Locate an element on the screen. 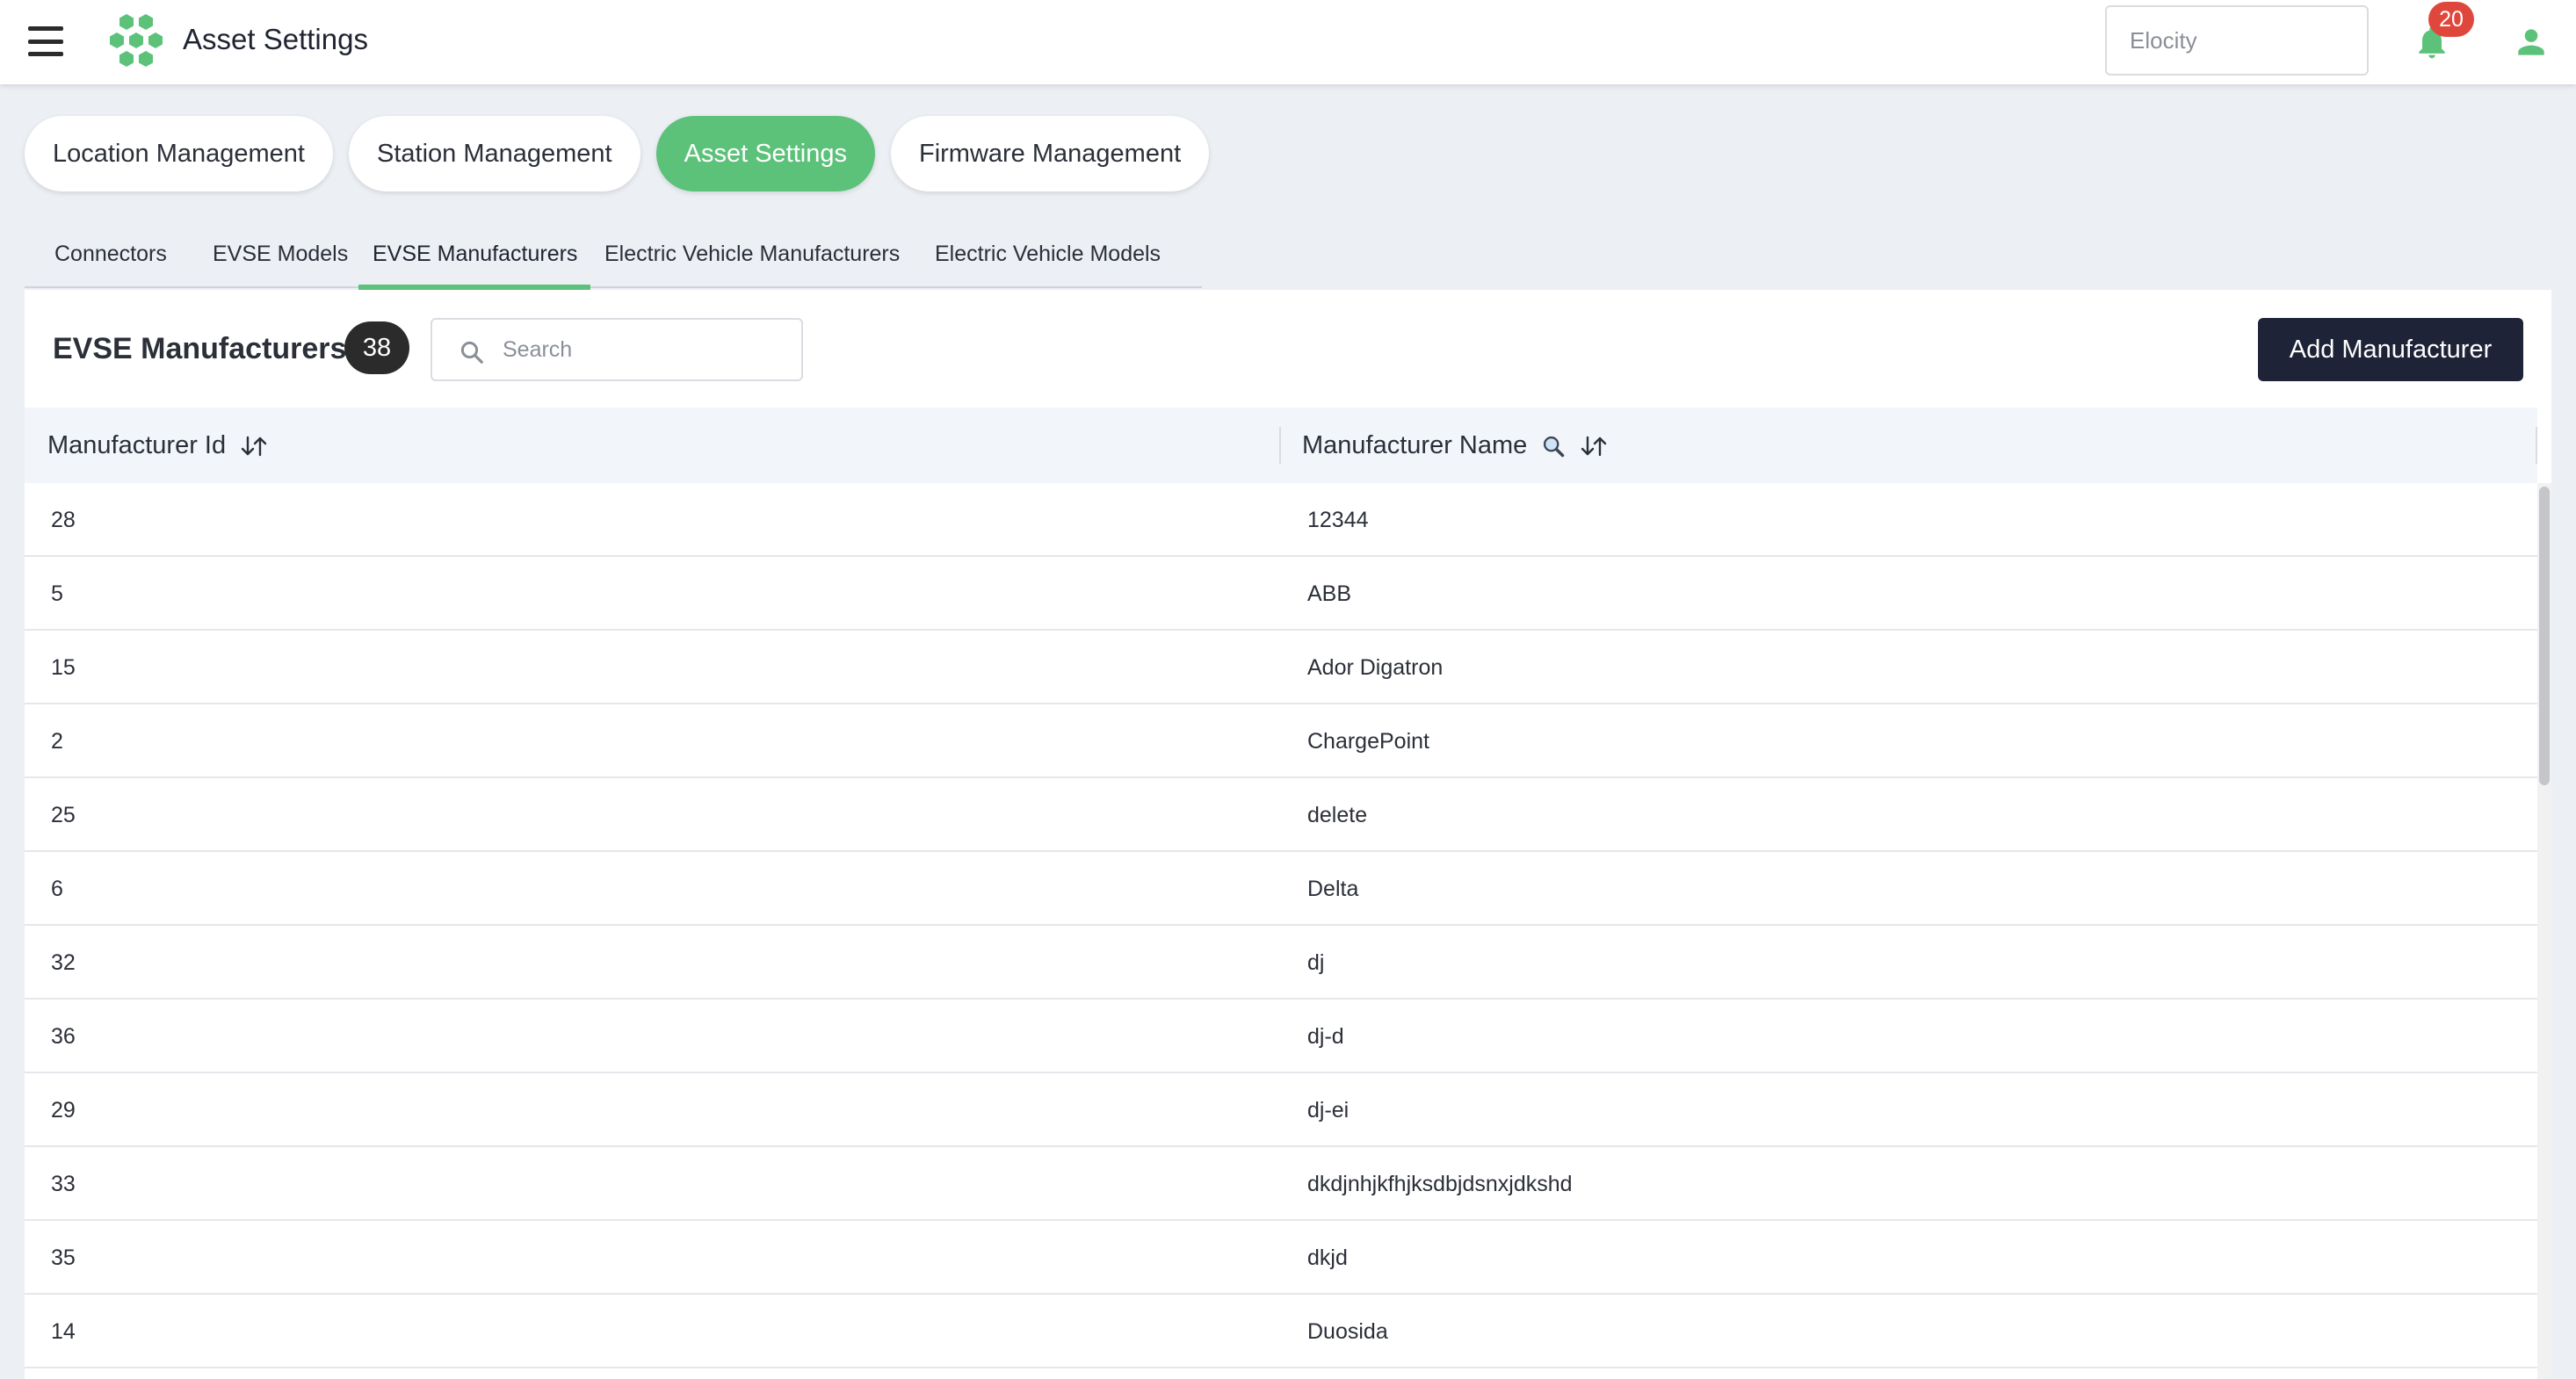  cell-name: Delta is located at coordinates (1333, 889).